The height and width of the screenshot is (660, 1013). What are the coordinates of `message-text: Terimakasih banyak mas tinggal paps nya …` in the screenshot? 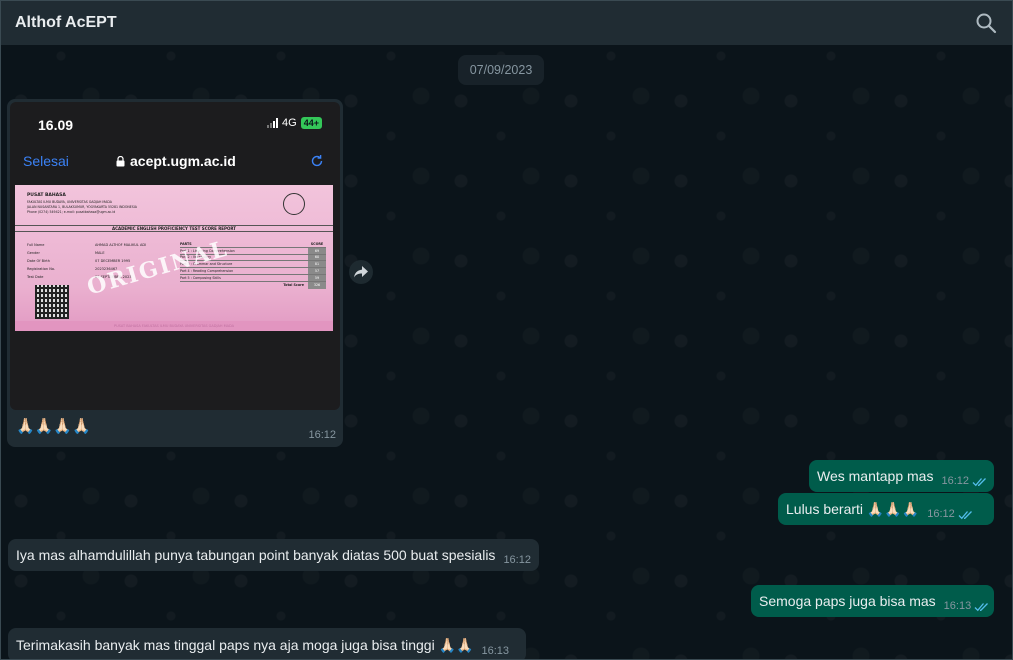 It's located at (245, 644).